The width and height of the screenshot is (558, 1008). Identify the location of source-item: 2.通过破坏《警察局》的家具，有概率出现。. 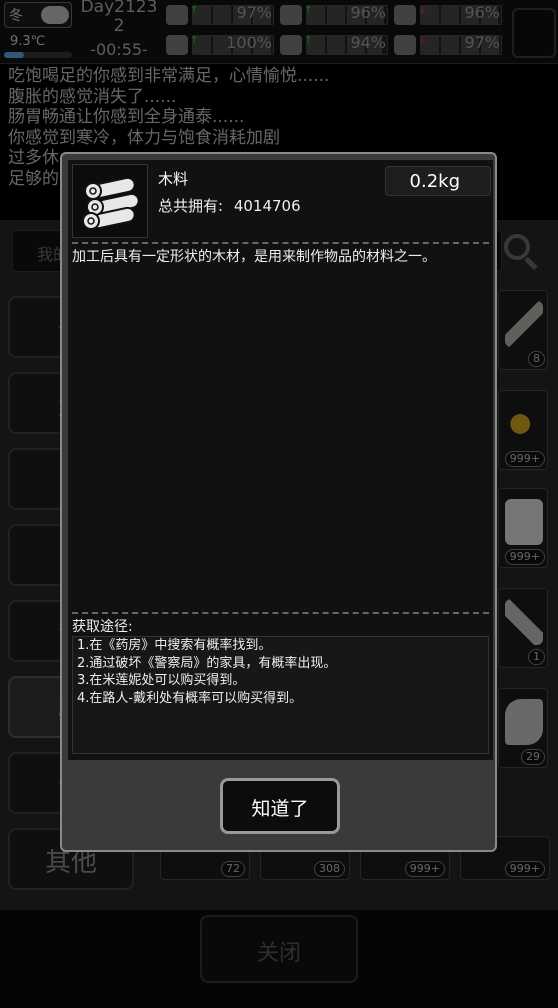
(207, 663).